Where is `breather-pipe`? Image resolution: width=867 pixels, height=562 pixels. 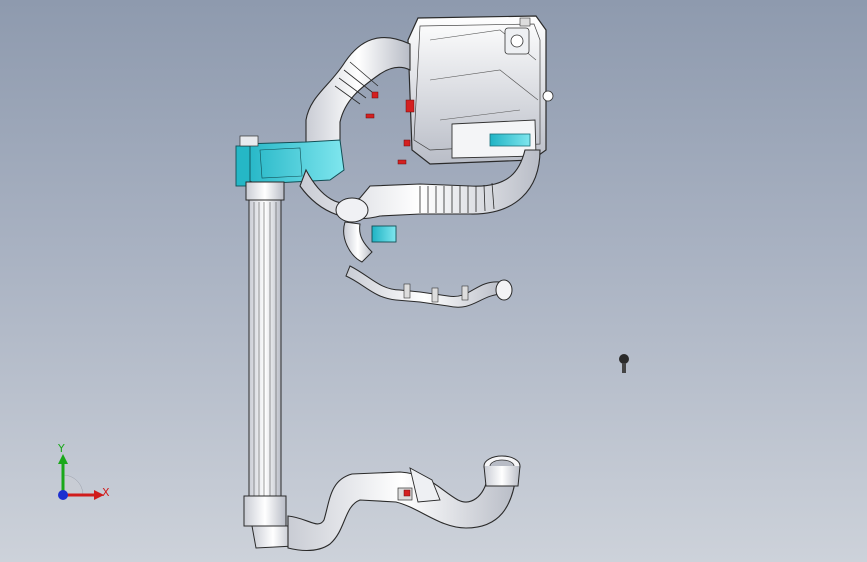 breather-pipe is located at coordinates (429, 286).